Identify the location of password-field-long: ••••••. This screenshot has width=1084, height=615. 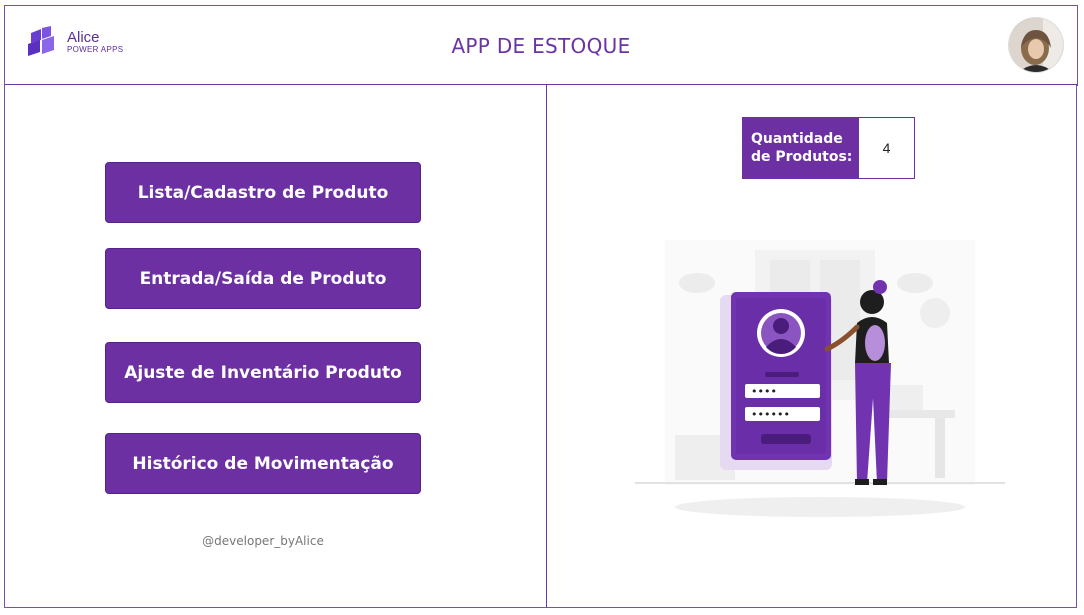
(770, 414).